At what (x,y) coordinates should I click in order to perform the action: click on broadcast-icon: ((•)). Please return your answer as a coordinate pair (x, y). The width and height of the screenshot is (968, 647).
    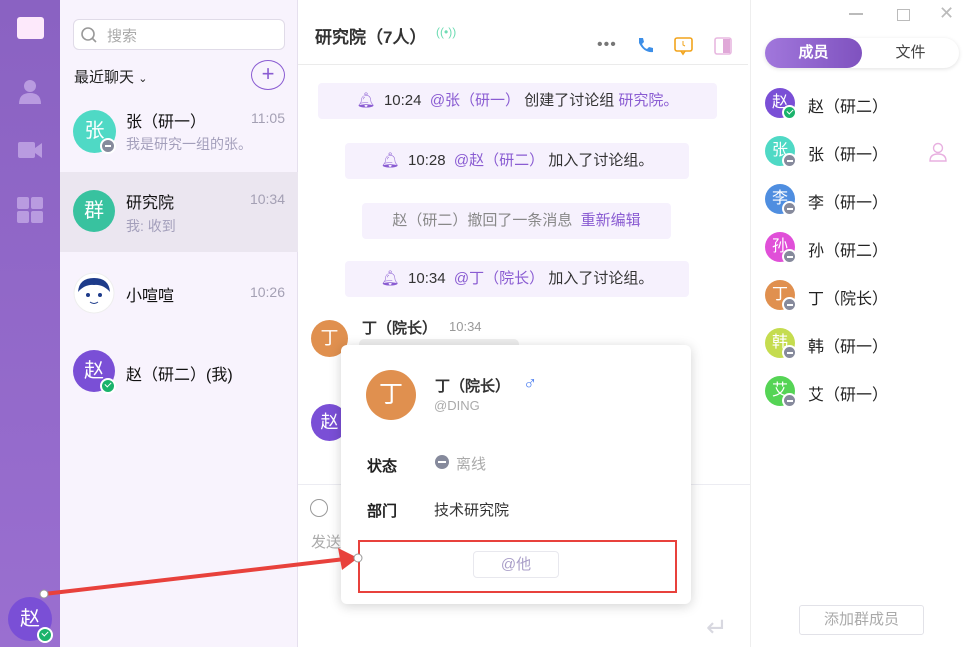
    Looking at the image, I should click on (446, 32).